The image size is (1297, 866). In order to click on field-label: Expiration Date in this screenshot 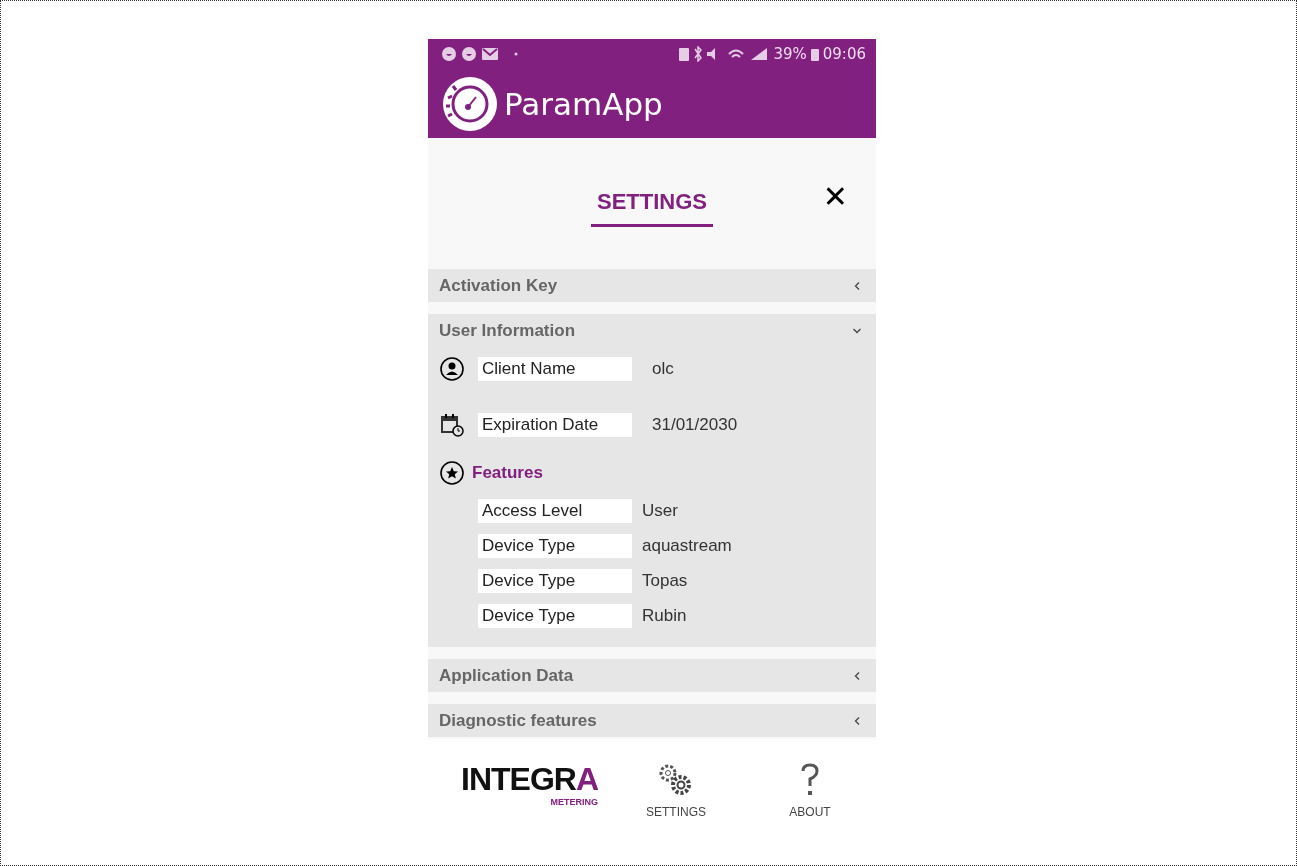, I will do `click(555, 425)`.